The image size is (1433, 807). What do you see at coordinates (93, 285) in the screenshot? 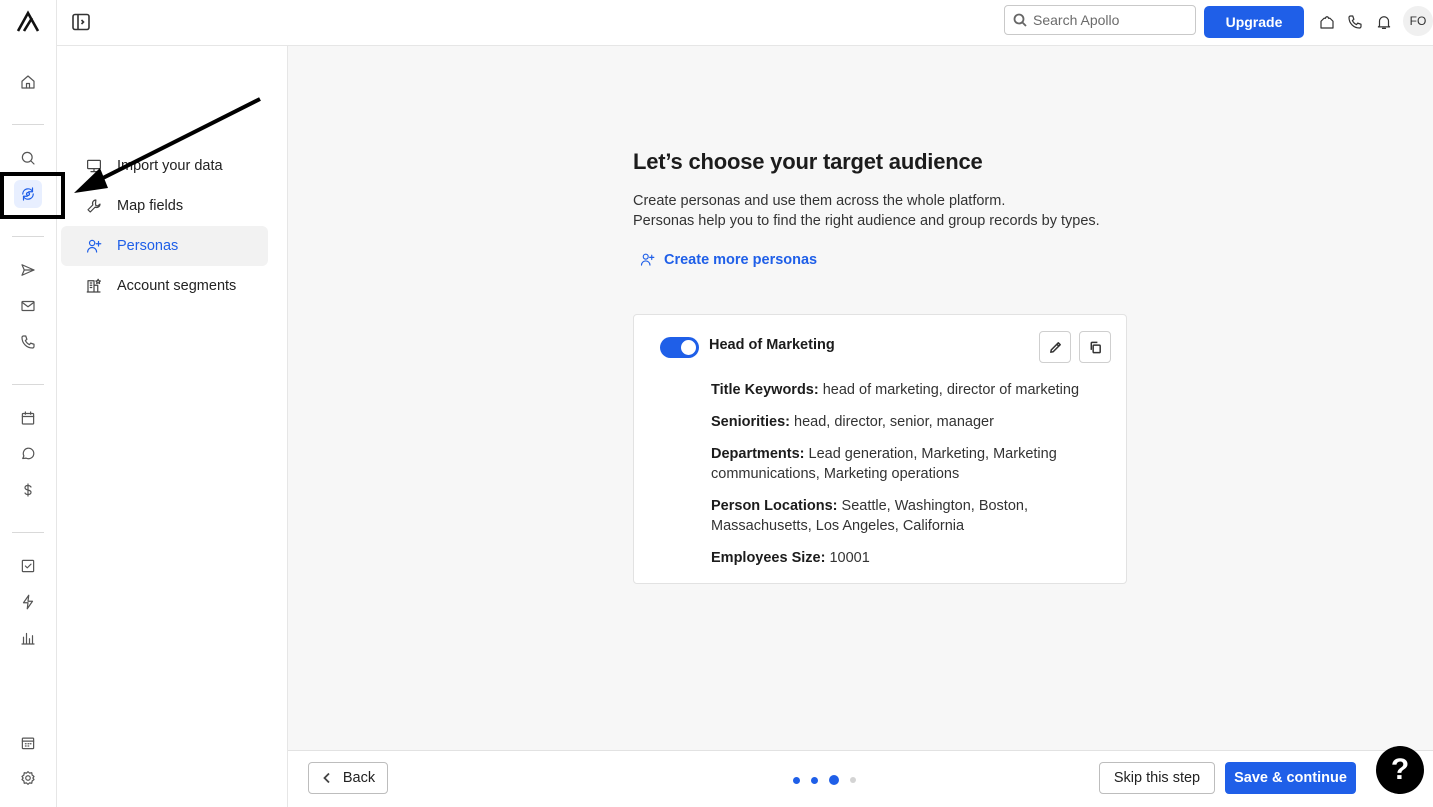
I see `building-star-icon` at bounding box center [93, 285].